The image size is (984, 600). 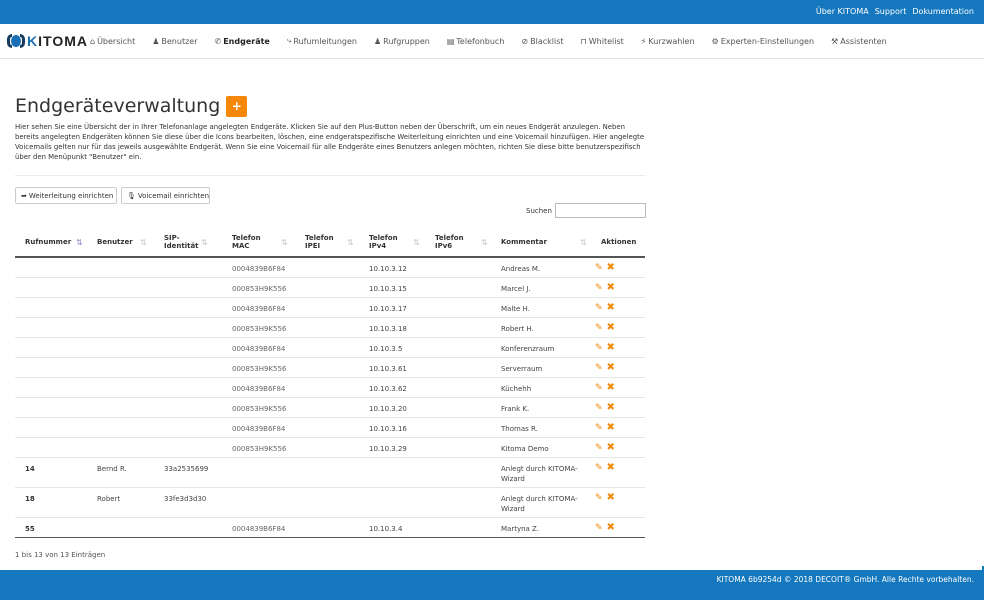 What do you see at coordinates (600, 210) in the screenshot?
I see `search-input` at bounding box center [600, 210].